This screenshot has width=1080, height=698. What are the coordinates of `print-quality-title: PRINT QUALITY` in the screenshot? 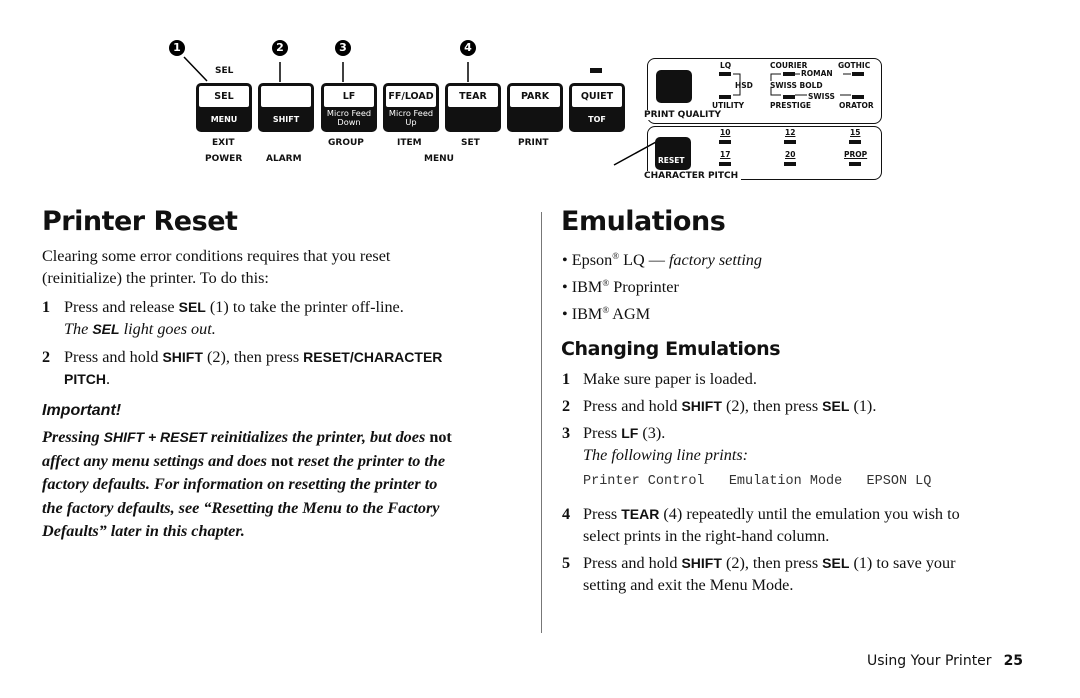 It's located at (684, 115).